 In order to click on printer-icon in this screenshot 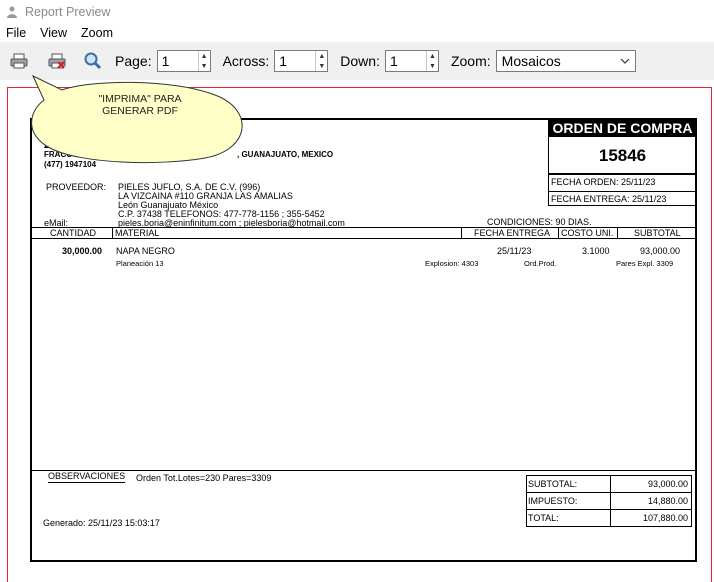, I will do `click(19, 61)`.